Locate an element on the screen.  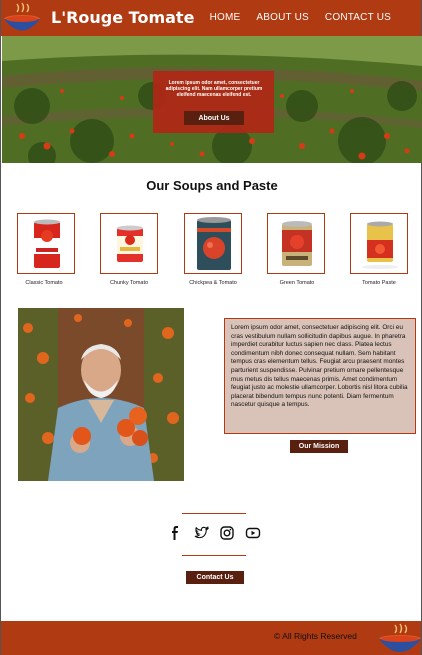
youtube-icon is located at coordinates (253, 533).